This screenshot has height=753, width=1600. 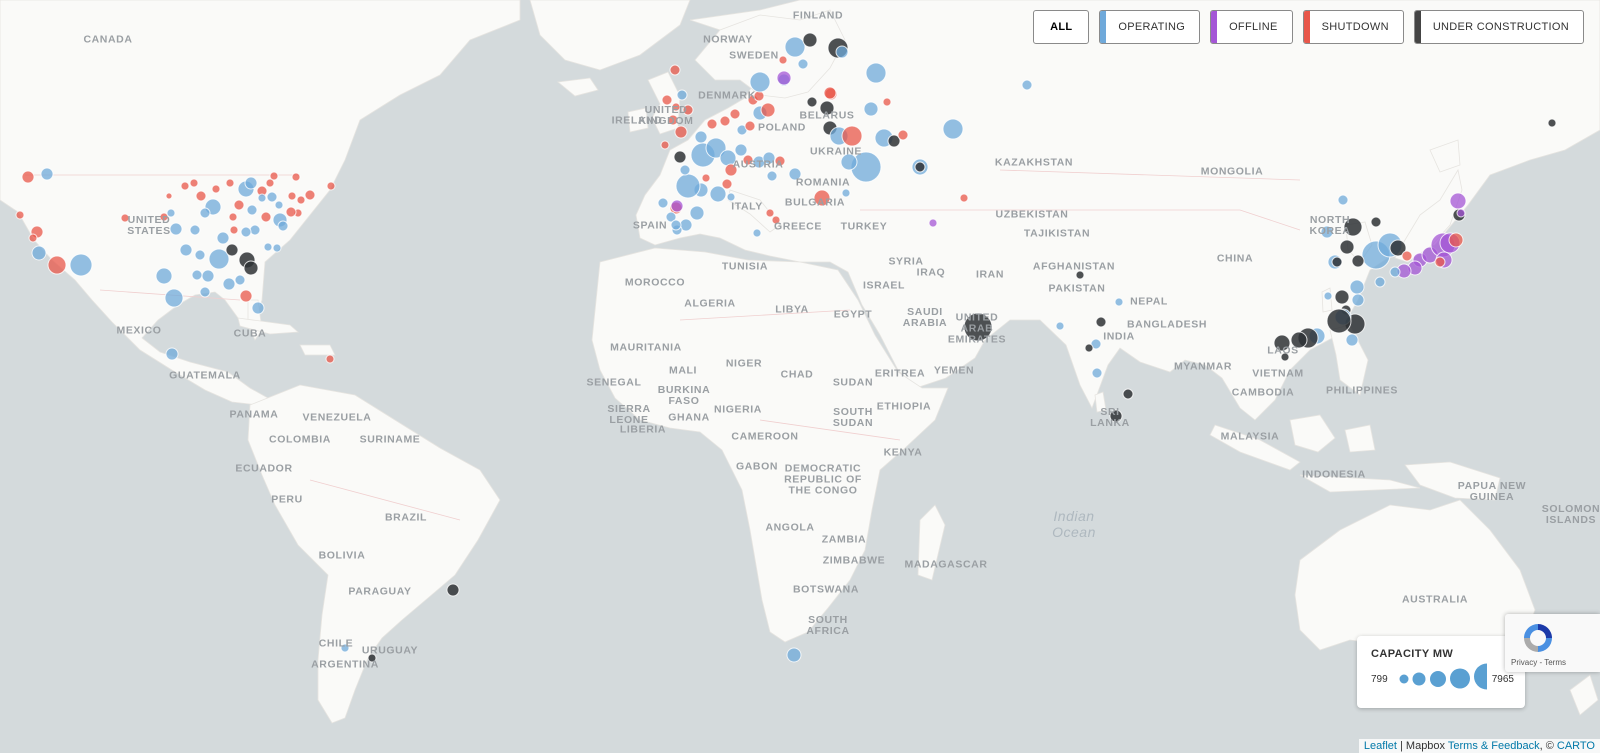 What do you see at coordinates (1061, 27) in the screenshot?
I see `filter-all-button: ALL` at bounding box center [1061, 27].